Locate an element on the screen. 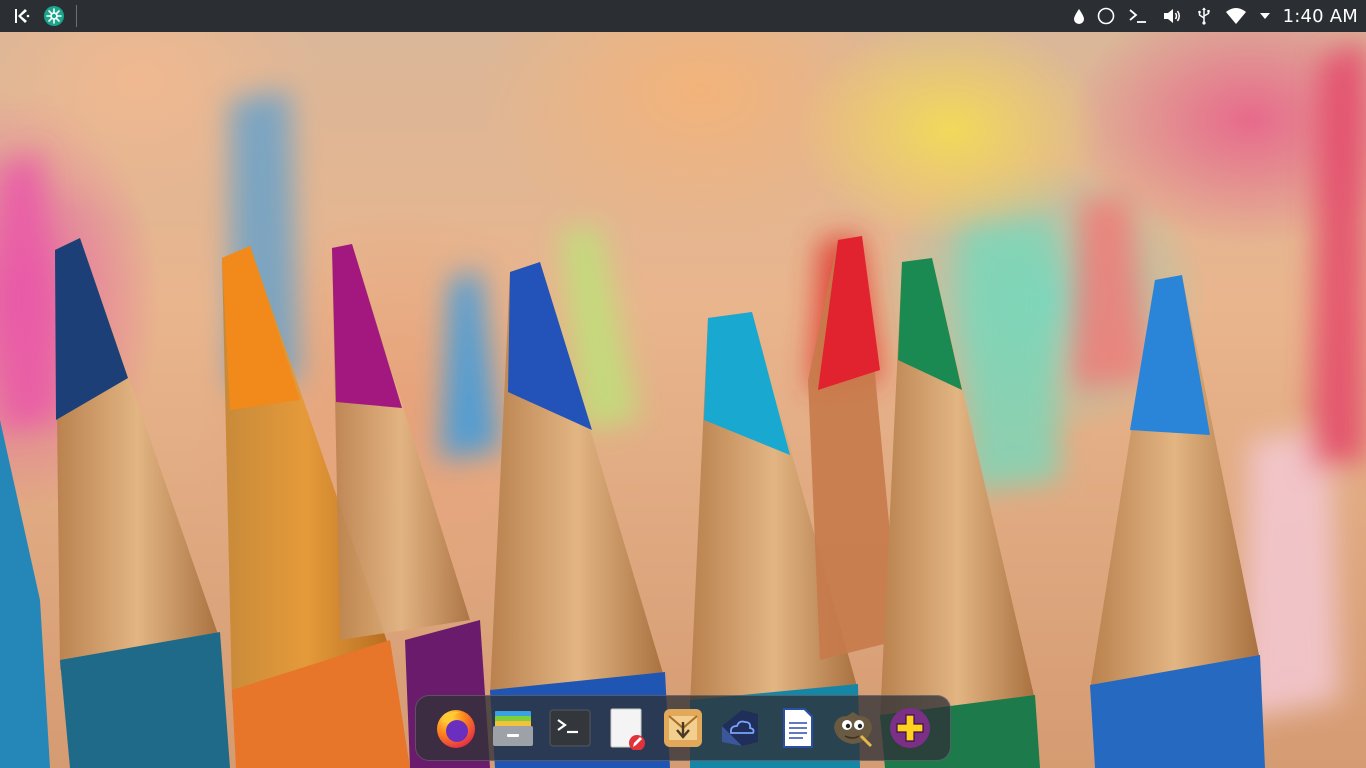 The height and width of the screenshot is (768, 1366). download-manager-icon is located at coordinates (683, 728).